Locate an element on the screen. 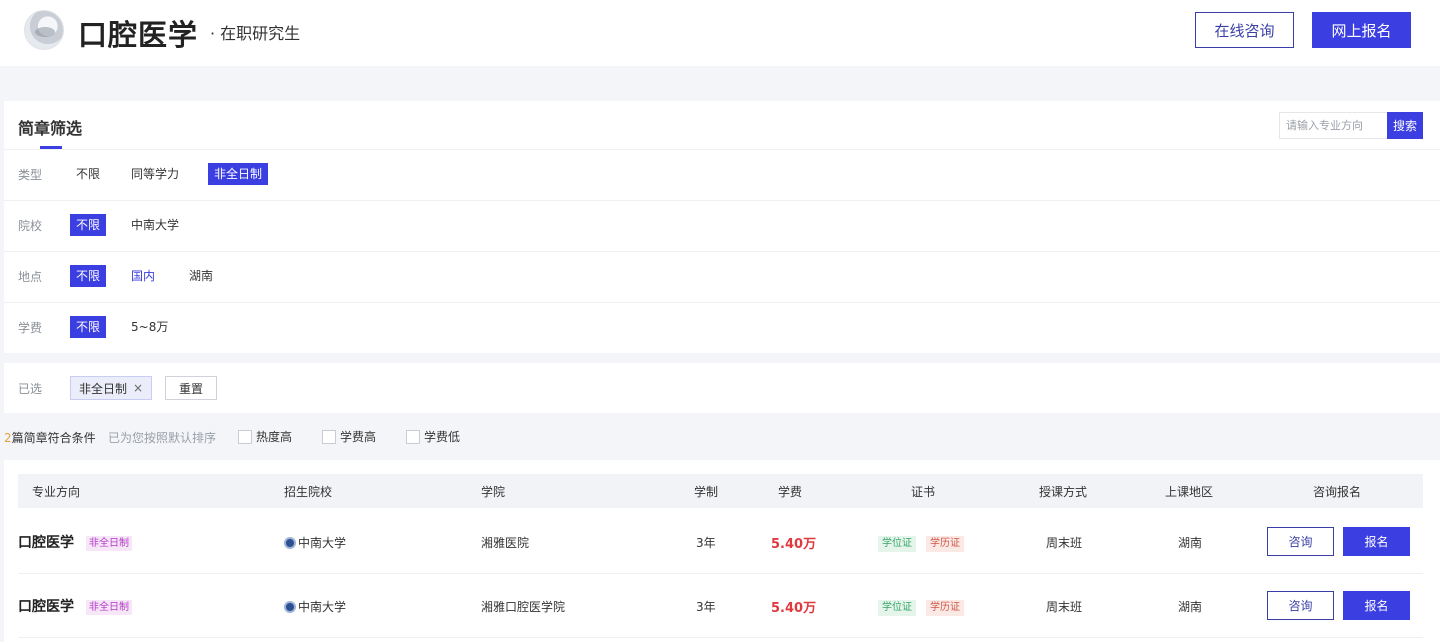  header-major: 专业方向 is located at coordinates (56, 492).